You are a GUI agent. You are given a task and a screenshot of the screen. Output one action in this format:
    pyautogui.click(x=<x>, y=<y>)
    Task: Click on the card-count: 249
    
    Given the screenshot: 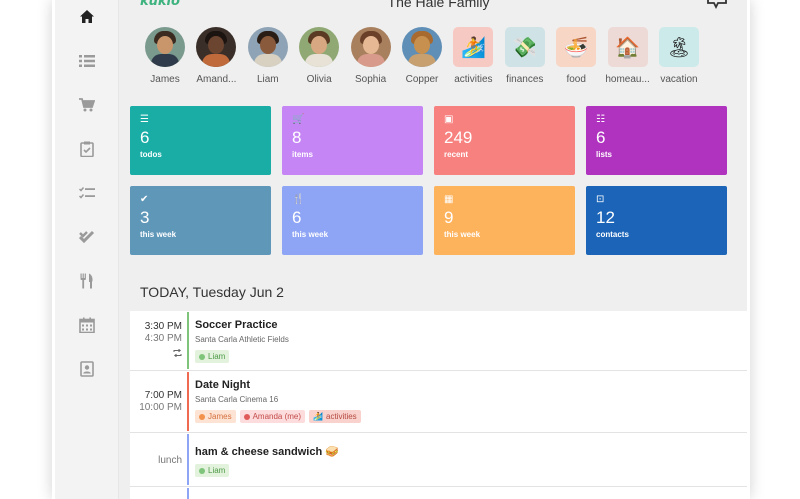 What is the action you would take?
    pyautogui.click(x=458, y=137)
    